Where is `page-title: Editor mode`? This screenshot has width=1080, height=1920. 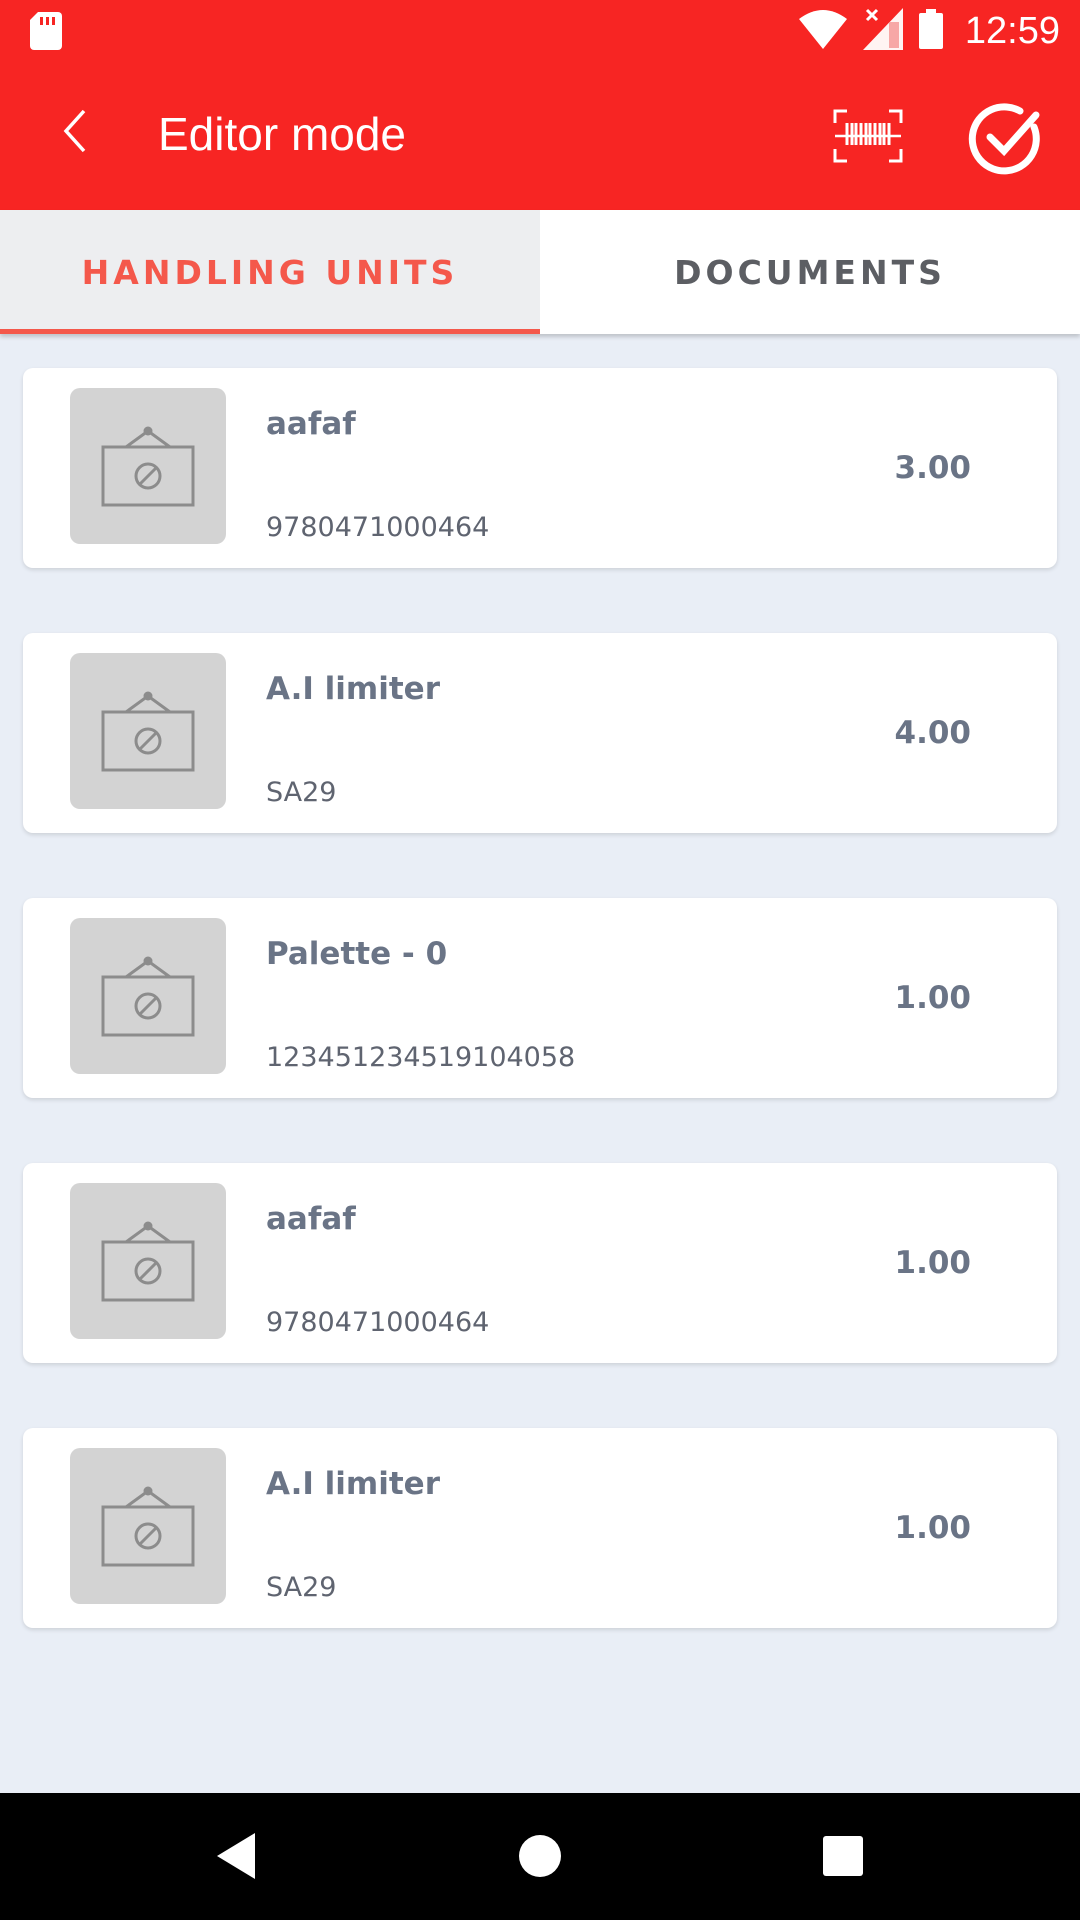 page-title: Editor mode is located at coordinates (282, 134).